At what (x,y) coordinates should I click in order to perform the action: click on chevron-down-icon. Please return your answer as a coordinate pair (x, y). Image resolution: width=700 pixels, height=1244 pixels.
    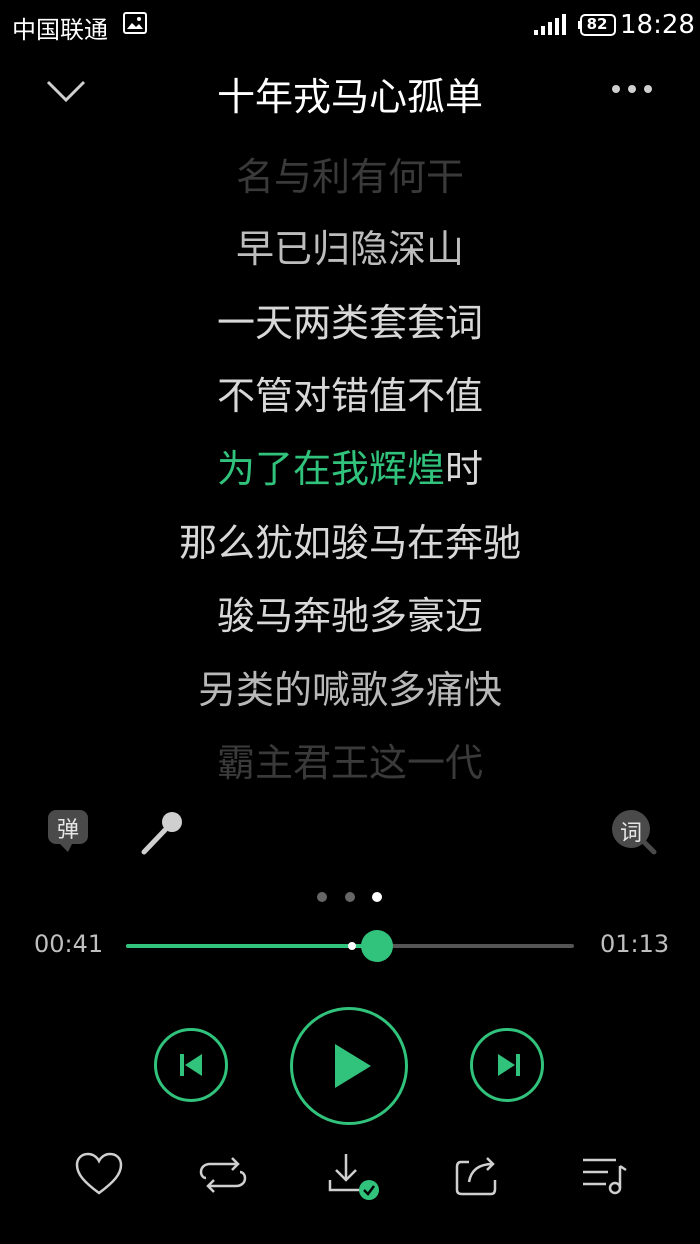
    Looking at the image, I should click on (66, 90).